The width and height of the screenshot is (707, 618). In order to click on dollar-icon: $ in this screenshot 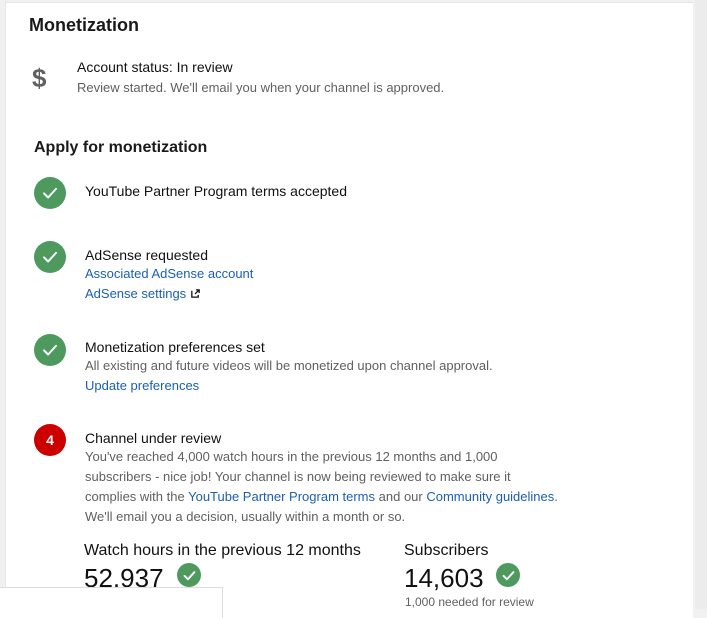, I will do `click(39, 78)`.